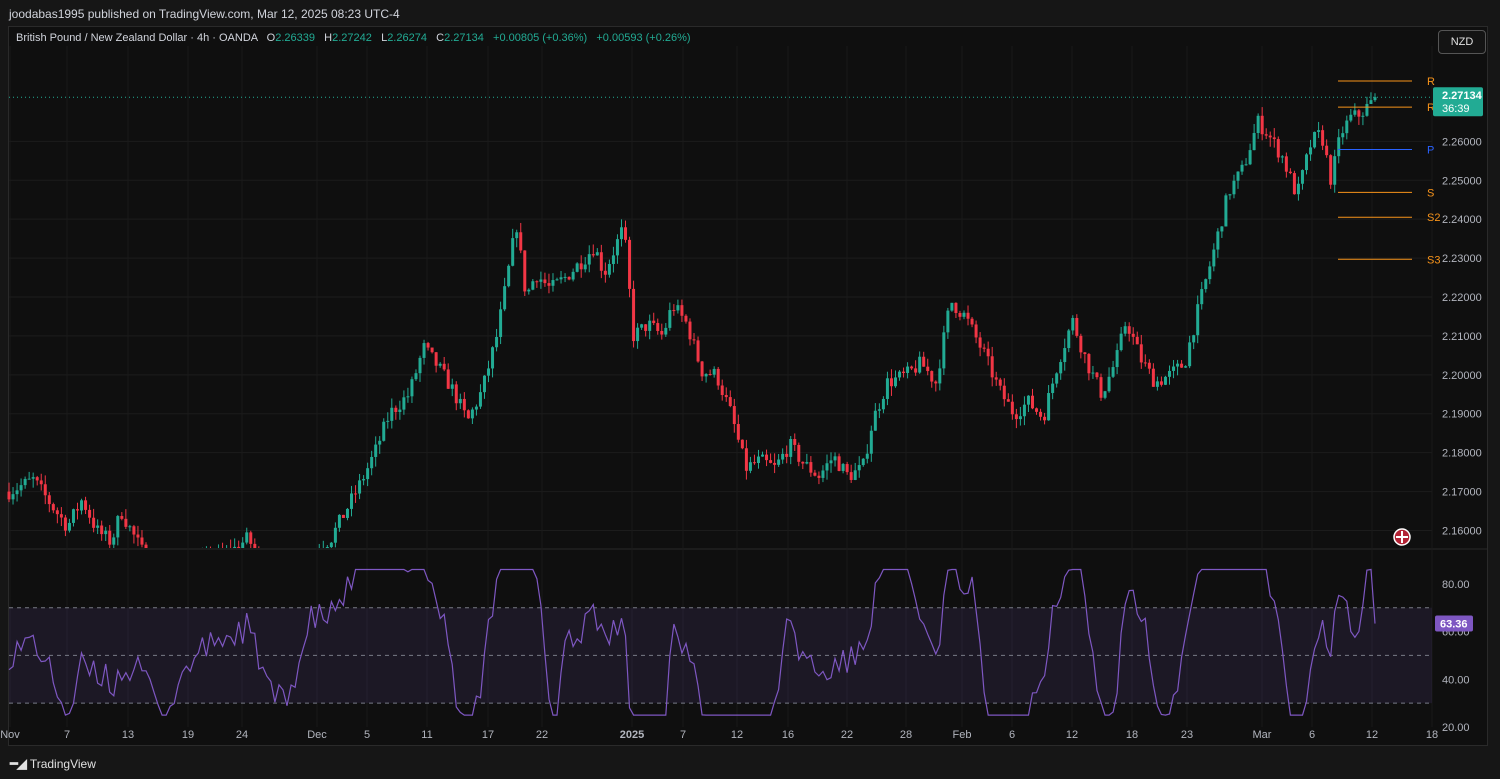  I want to click on currency-button: NZD, so click(1462, 42).